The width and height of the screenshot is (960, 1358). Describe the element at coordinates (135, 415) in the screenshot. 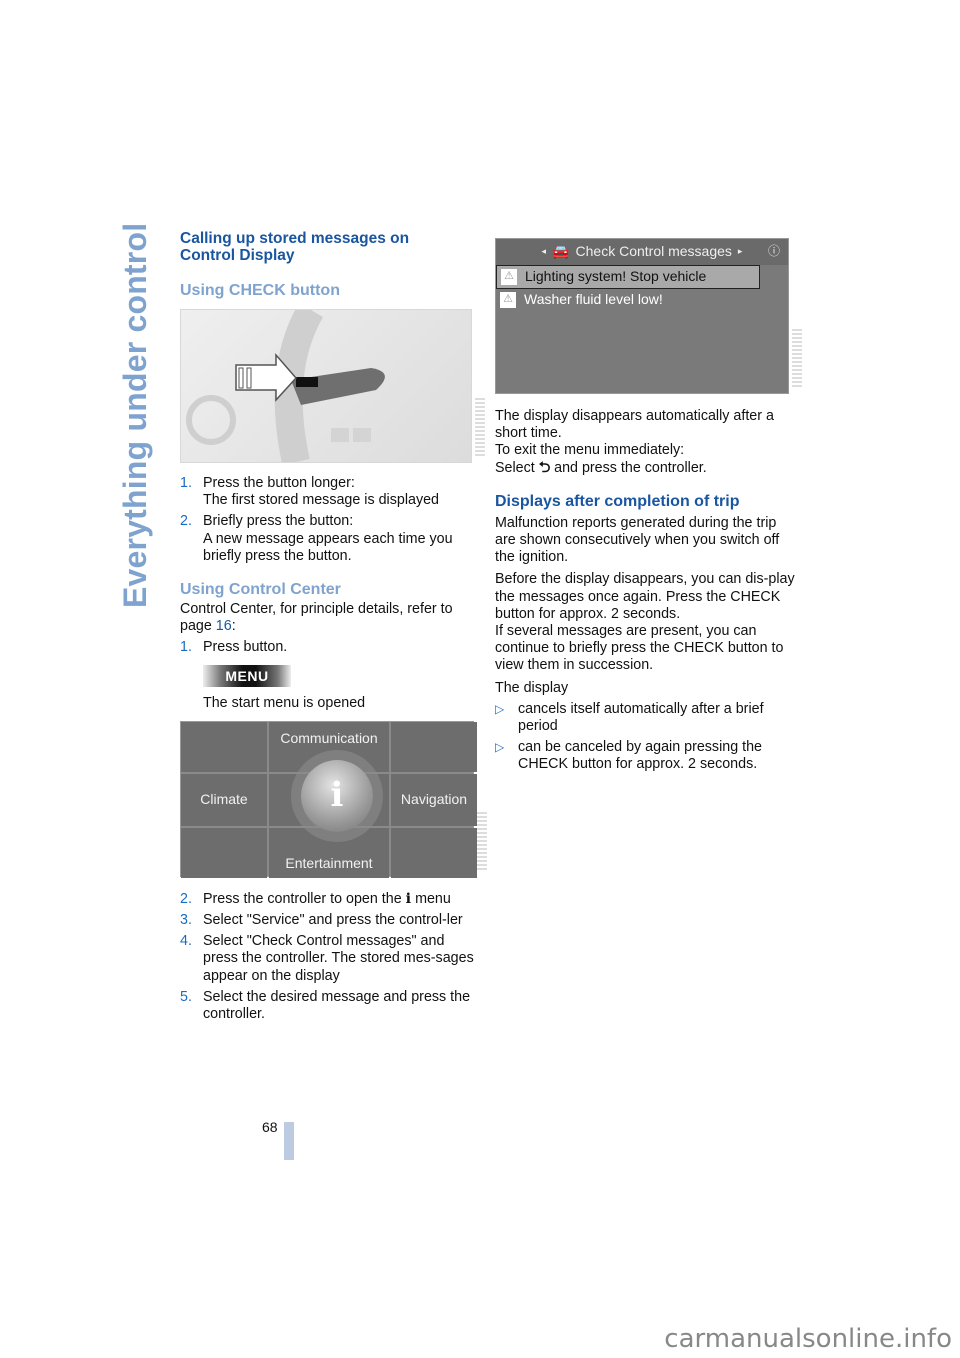

I see `chapter-side-title: Everything under control` at that location.